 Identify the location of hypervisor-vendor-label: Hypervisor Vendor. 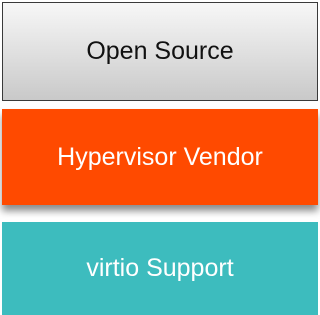
(160, 156).